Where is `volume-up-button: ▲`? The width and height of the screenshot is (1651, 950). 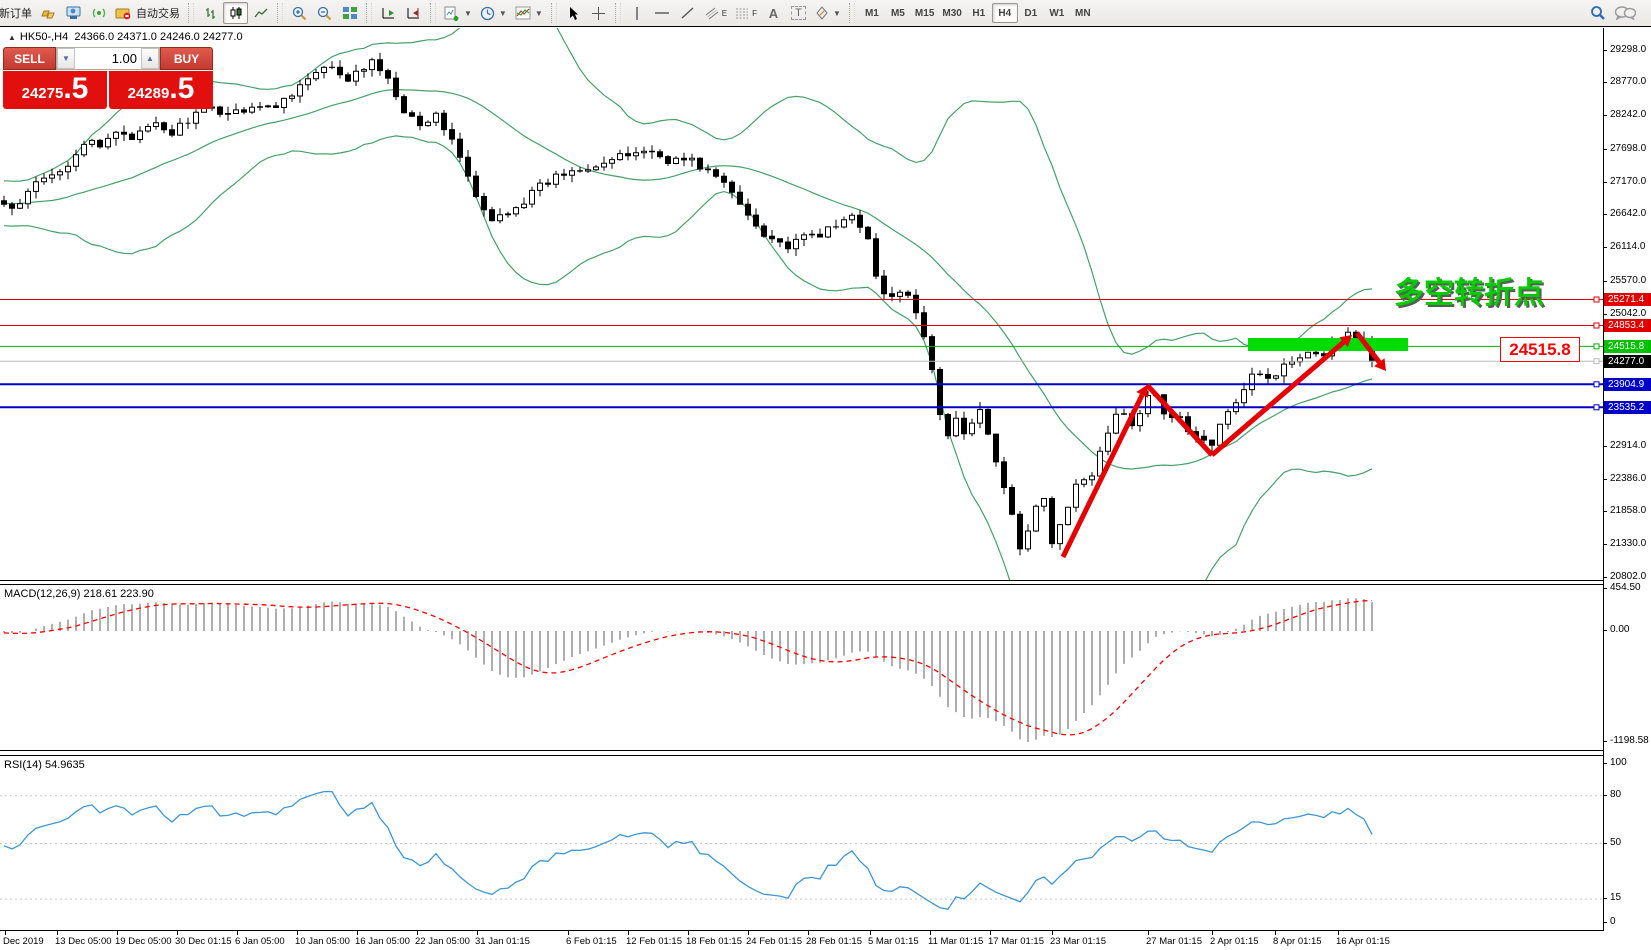 volume-up-button: ▲ is located at coordinates (150, 58).